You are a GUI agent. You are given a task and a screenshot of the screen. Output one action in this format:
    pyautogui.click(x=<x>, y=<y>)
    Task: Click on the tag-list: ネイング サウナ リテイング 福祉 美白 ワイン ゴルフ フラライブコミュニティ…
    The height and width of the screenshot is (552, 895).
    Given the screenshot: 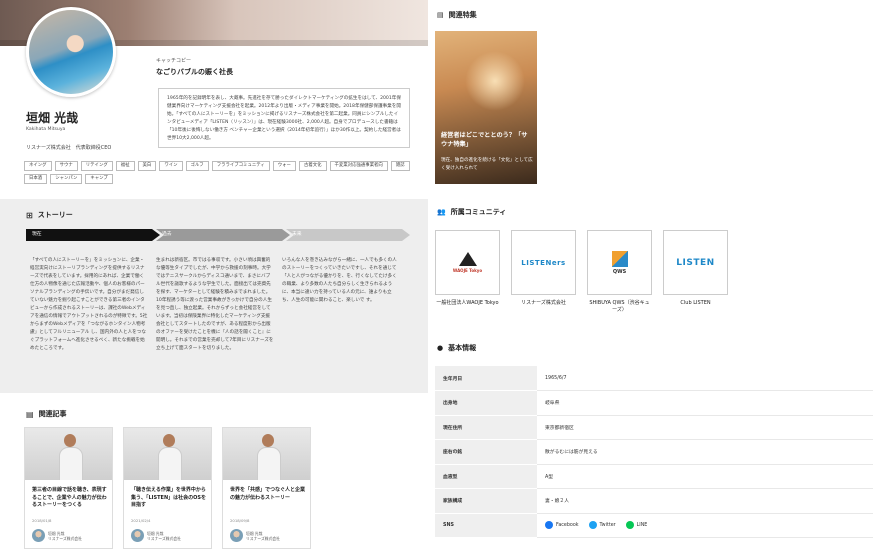 What is the action you would take?
    pyautogui.click(x=219, y=172)
    